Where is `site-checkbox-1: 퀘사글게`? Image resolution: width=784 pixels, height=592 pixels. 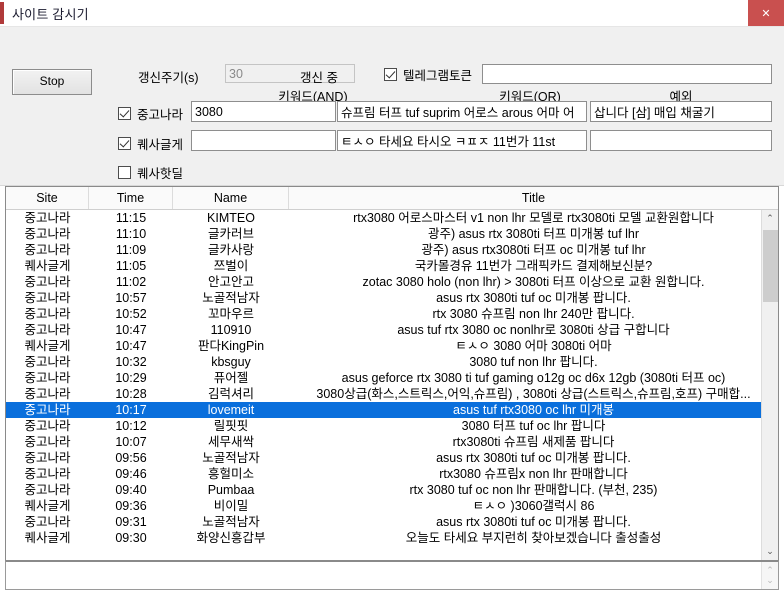 site-checkbox-1: 퀘사글게 is located at coordinates (150, 143).